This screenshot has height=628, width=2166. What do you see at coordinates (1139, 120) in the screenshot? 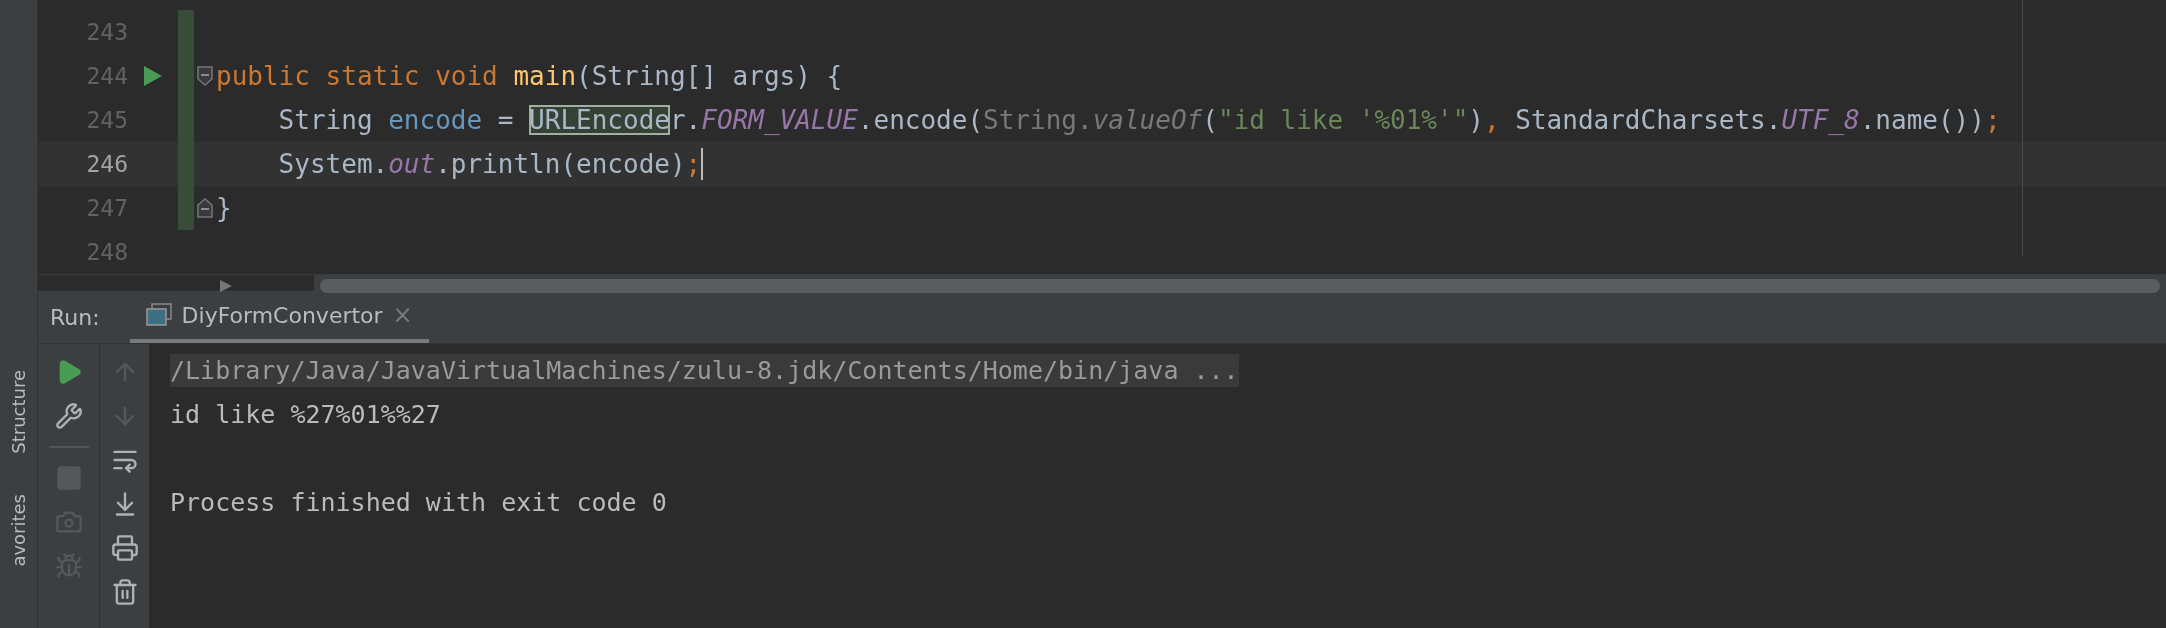
I see `code-line: String encode = URLEncode r.FORM_VALUE.encode(String.valueOf("id like '%01%'"), StandardCharsets.UTF_8.name());` at bounding box center [1139, 120].